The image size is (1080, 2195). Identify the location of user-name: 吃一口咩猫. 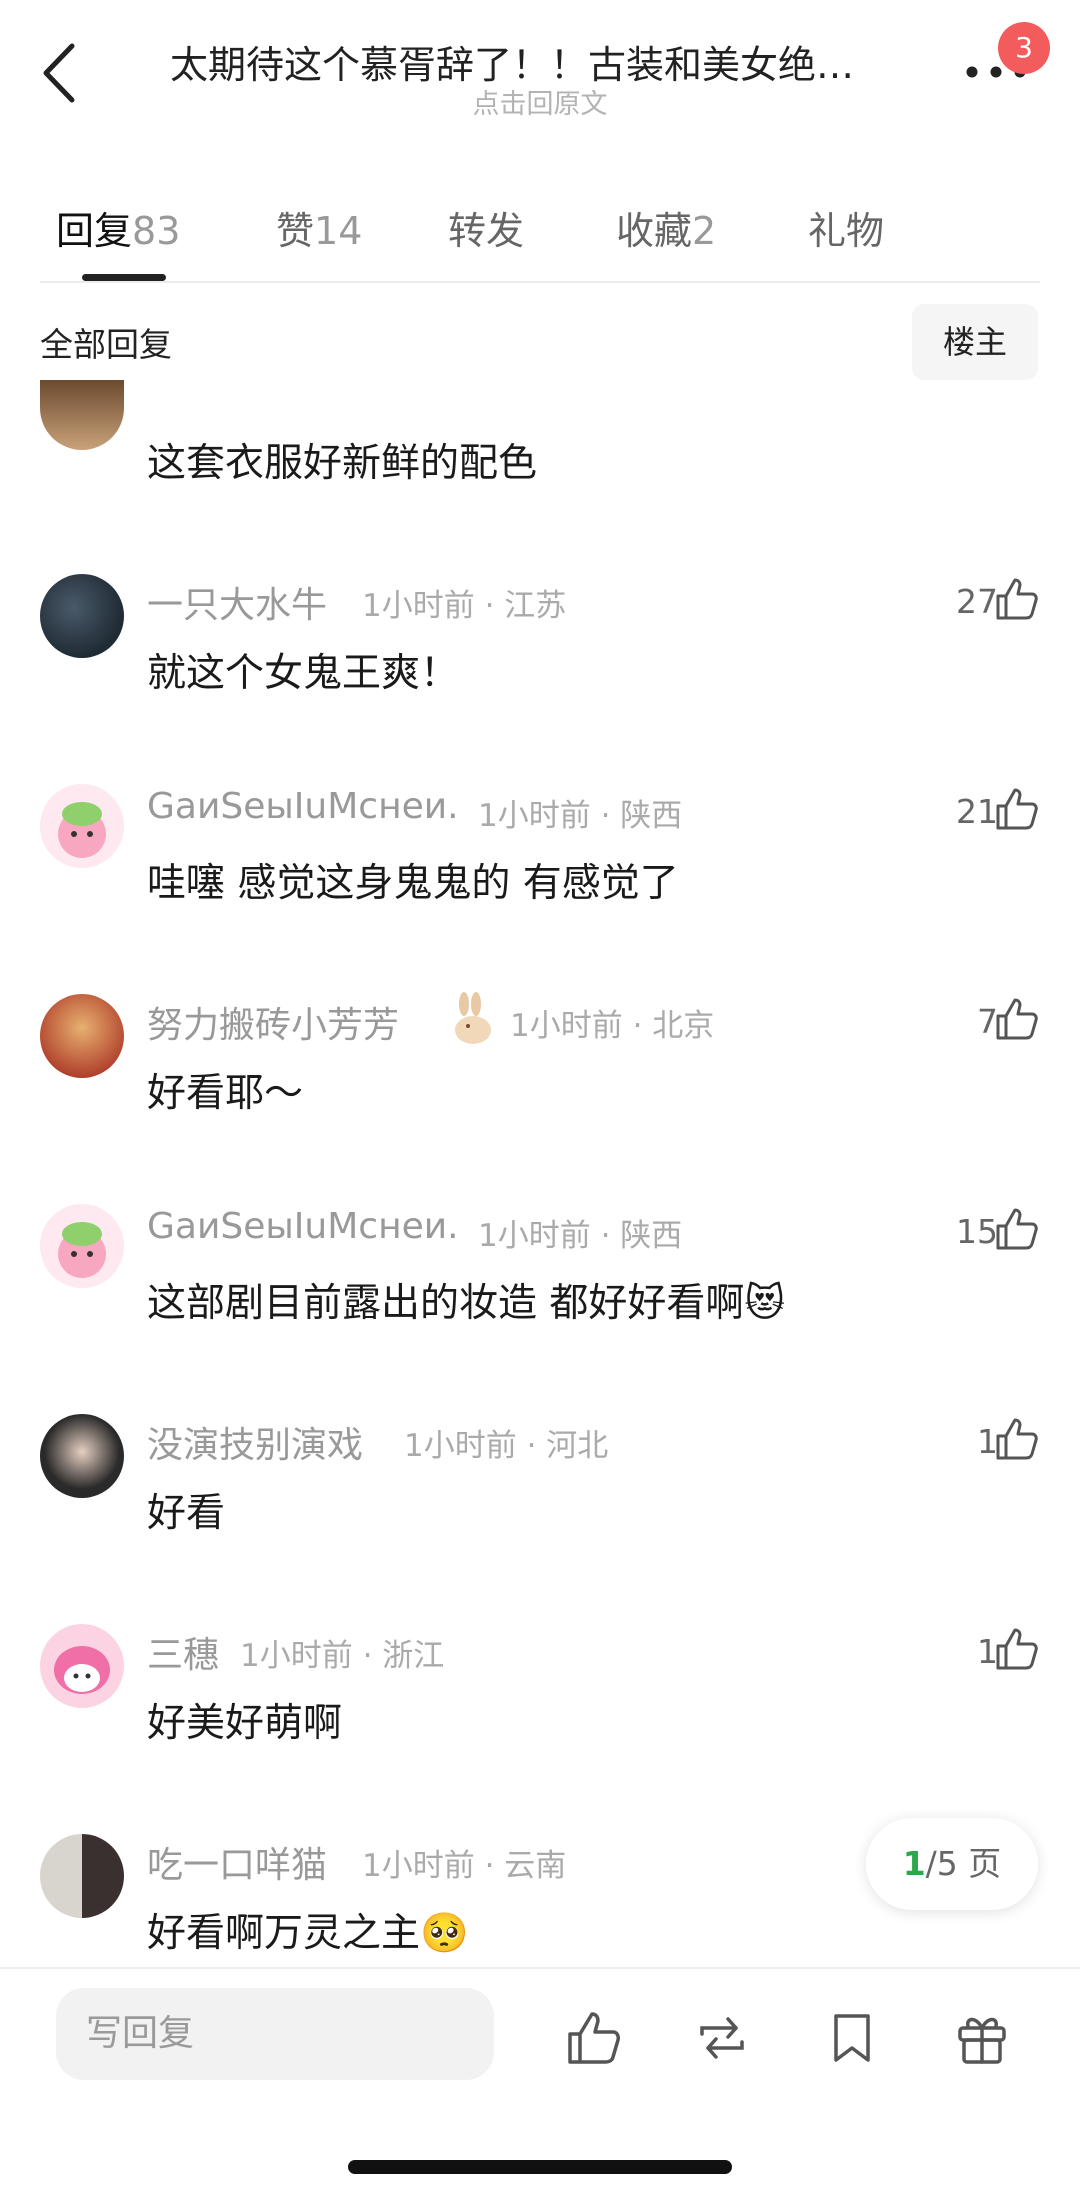
(237, 1862).